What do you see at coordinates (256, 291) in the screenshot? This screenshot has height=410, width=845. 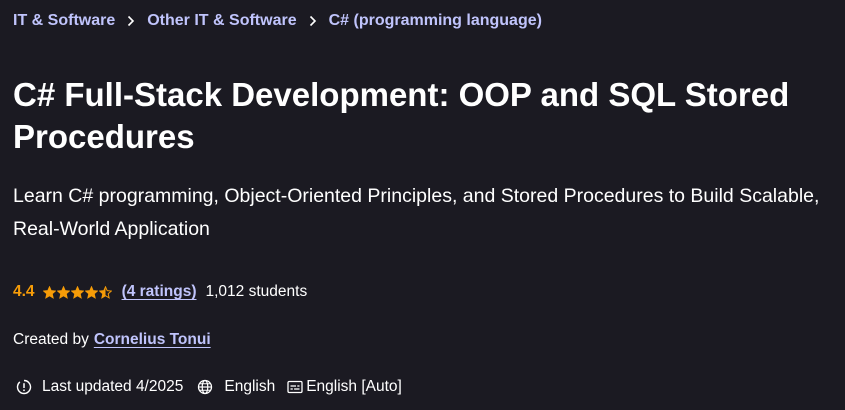 I see `student-count: 1,012 students` at bounding box center [256, 291].